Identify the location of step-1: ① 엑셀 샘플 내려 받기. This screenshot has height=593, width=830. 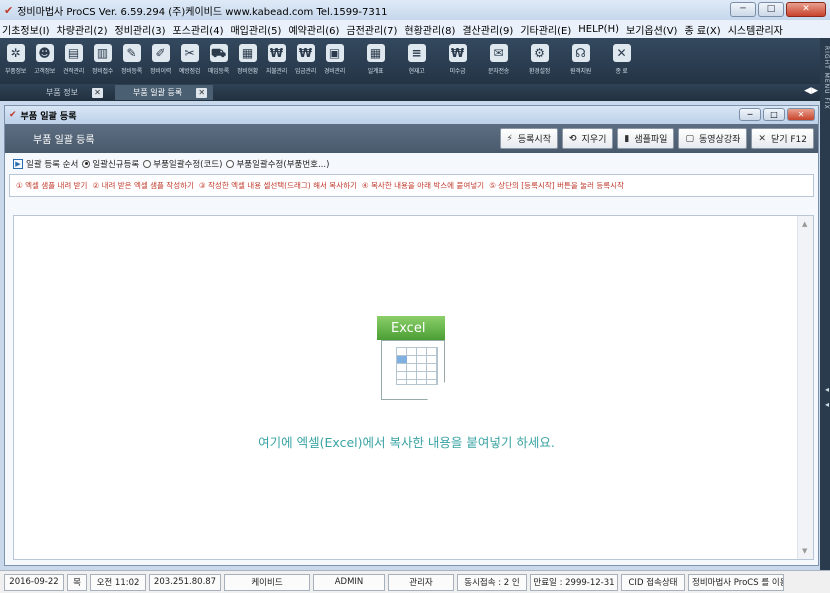
(52, 185).